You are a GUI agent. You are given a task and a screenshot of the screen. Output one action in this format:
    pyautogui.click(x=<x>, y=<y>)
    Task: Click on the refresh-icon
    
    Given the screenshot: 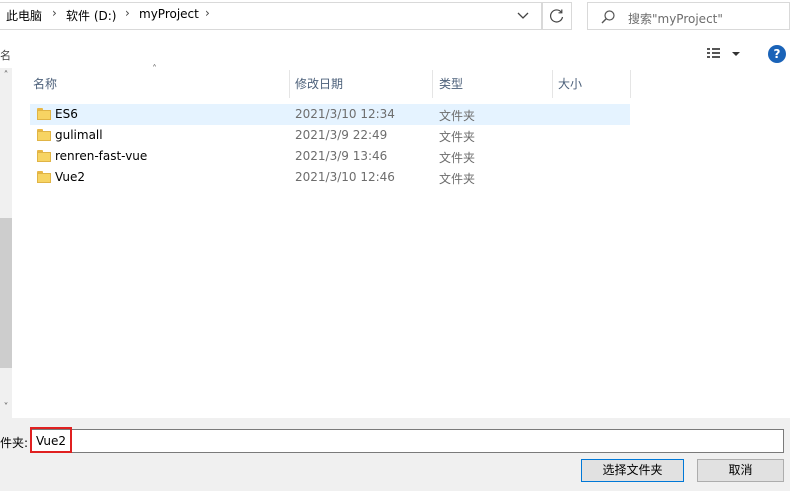 What is the action you would take?
    pyautogui.click(x=557, y=16)
    